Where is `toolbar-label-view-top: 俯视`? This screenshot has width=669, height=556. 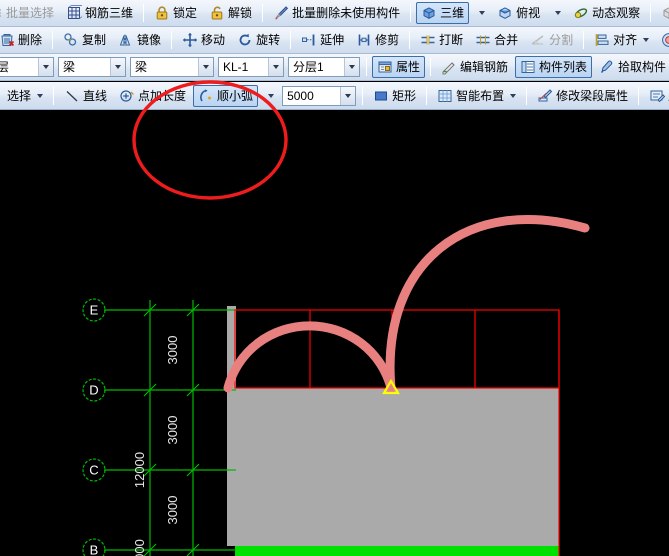
toolbar-label-view-top: 俯视 is located at coordinates (528, 13).